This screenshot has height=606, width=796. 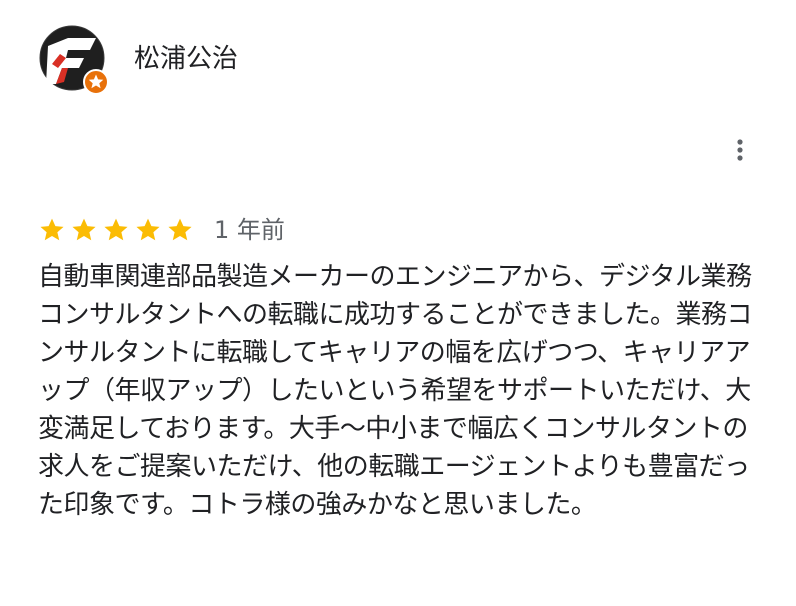 I want to click on reviewer-avatar, so click(x=74, y=60).